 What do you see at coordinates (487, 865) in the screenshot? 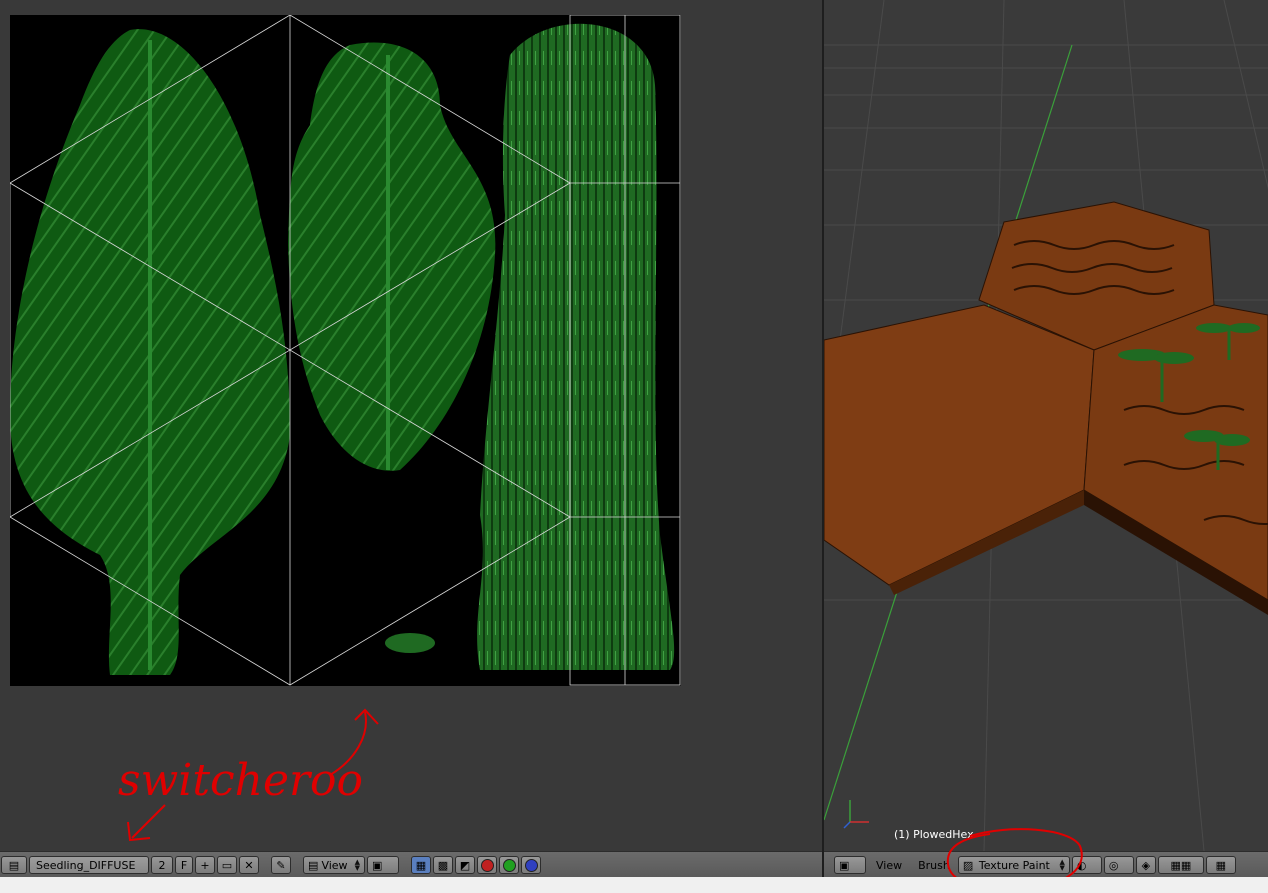
I see `channel-icon` at bounding box center [487, 865].